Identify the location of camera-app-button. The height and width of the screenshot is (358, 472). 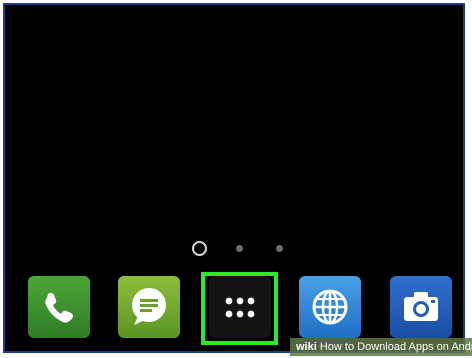
(421, 307).